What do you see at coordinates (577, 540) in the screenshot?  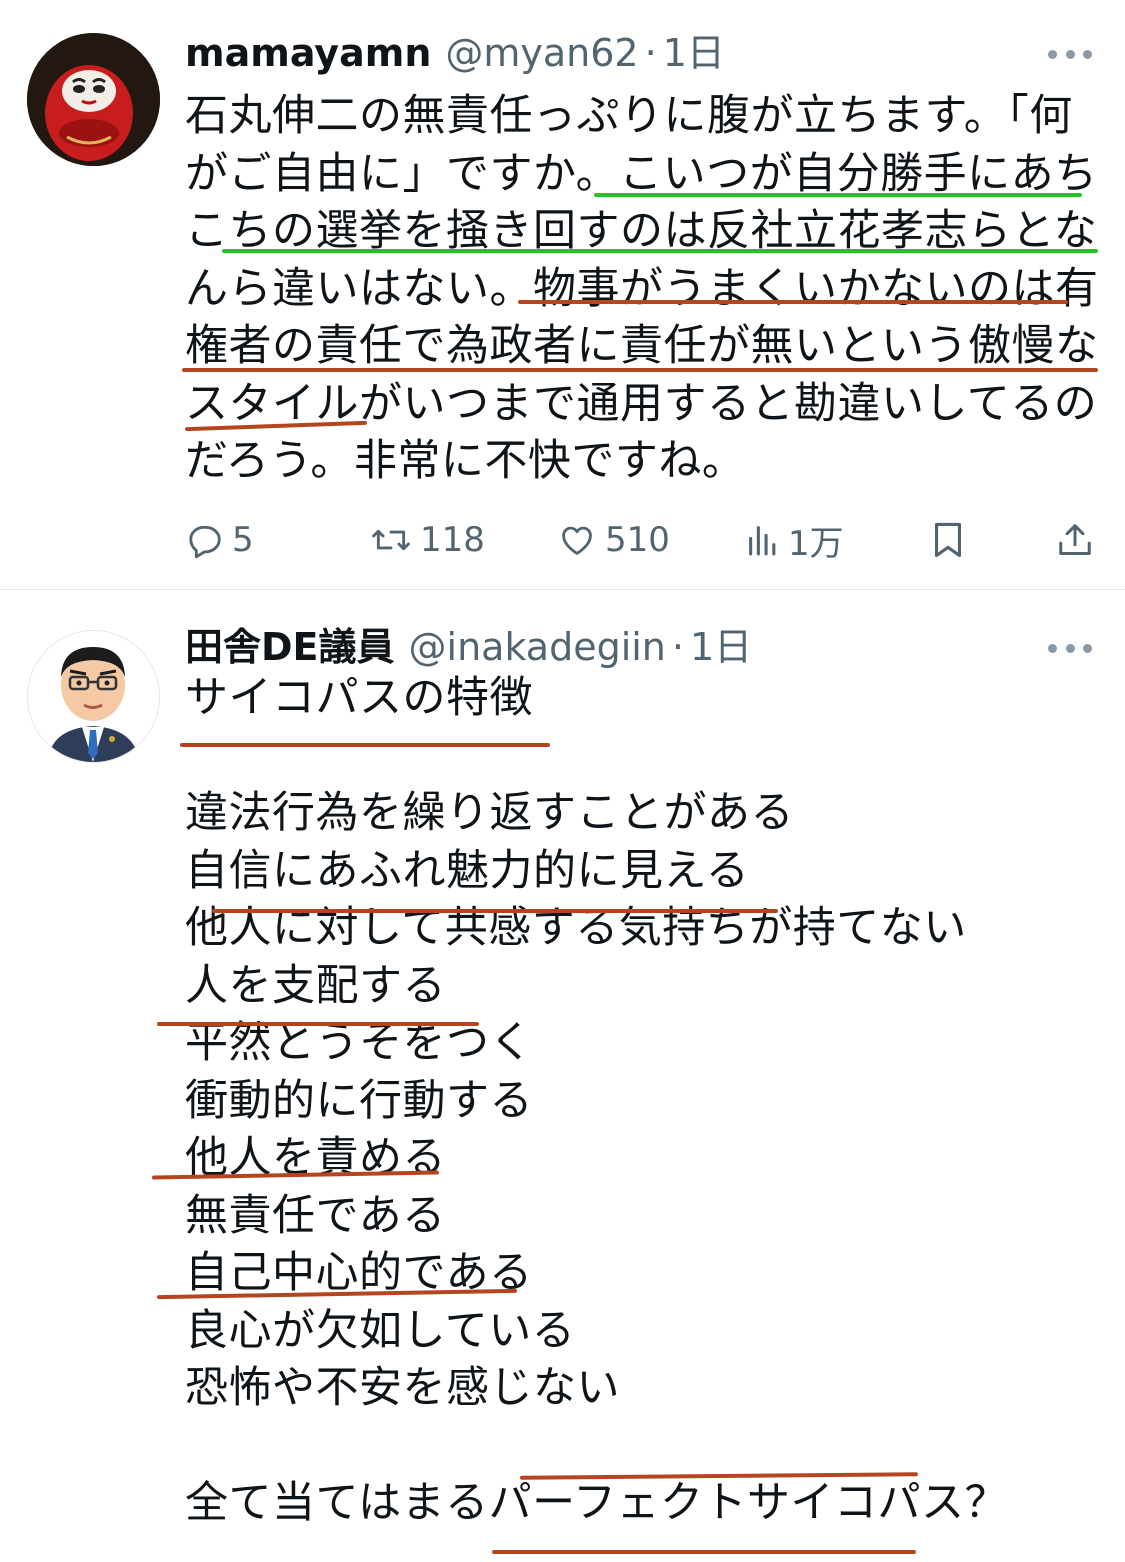 I see `heart-icon` at bounding box center [577, 540].